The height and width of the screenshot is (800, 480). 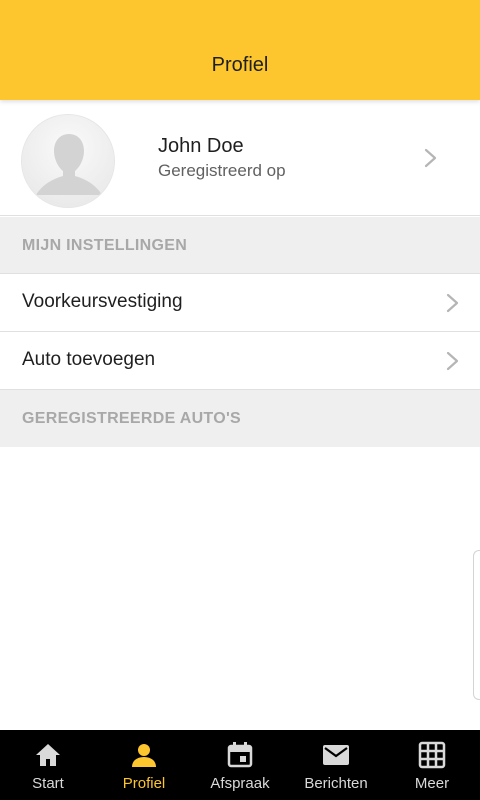 I want to click on grid-icon, so click(x=432, y=755).